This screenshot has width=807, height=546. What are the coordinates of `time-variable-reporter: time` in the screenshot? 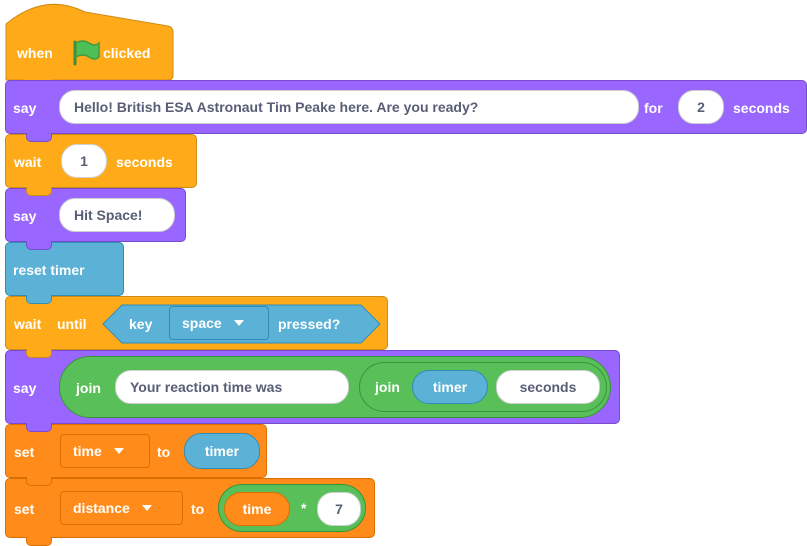 It's located at (257, 509).